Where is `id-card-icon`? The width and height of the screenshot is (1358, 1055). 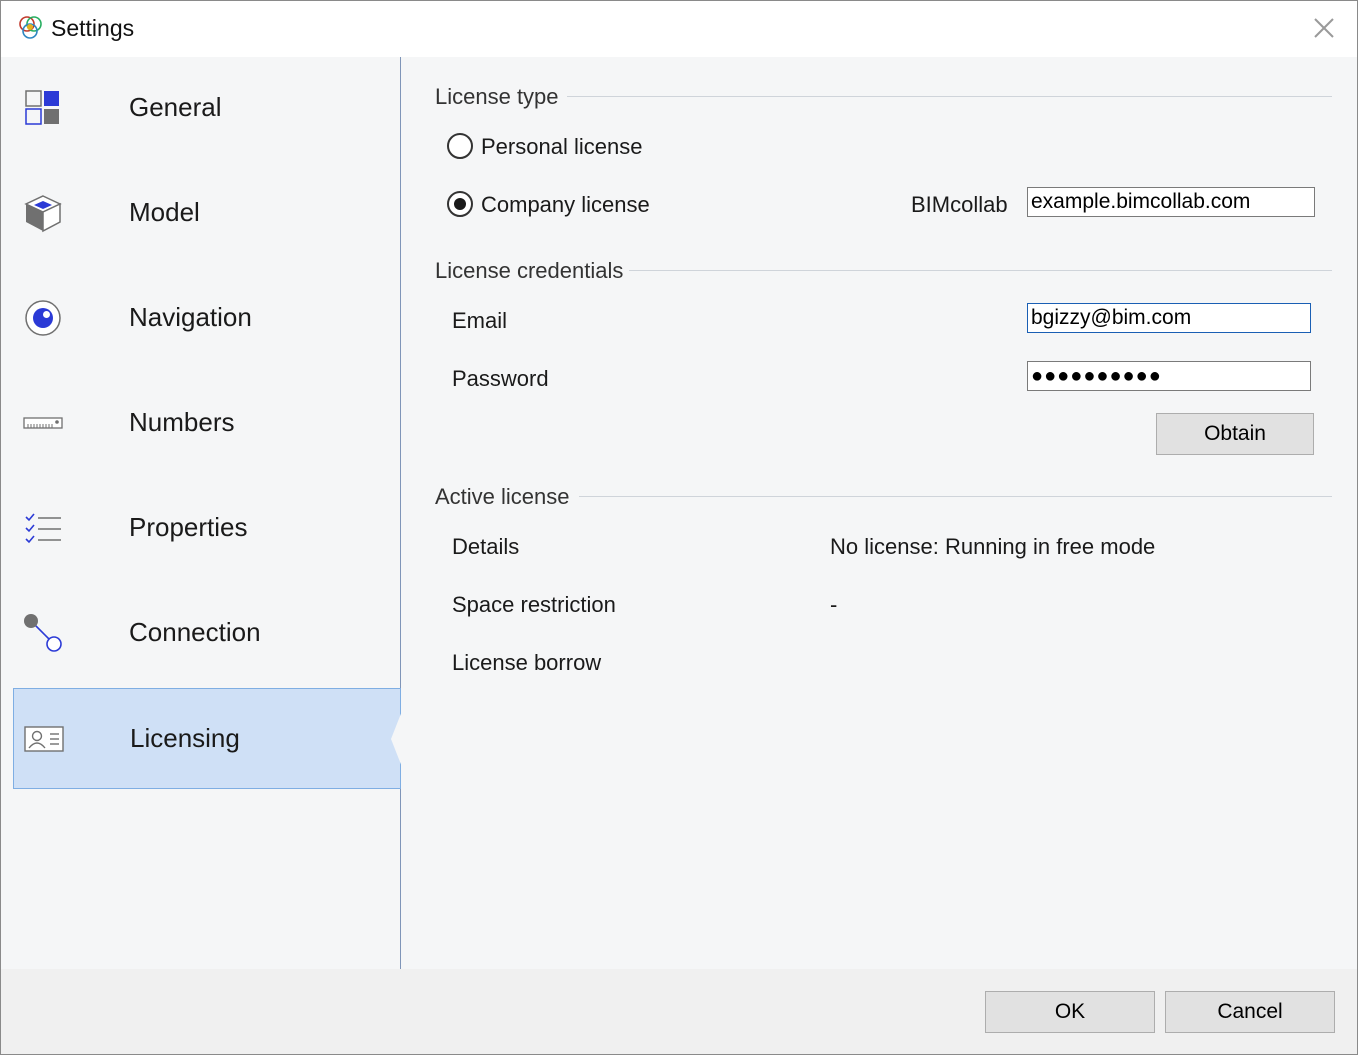 id-card-icon is located at coordinates (44, 739).